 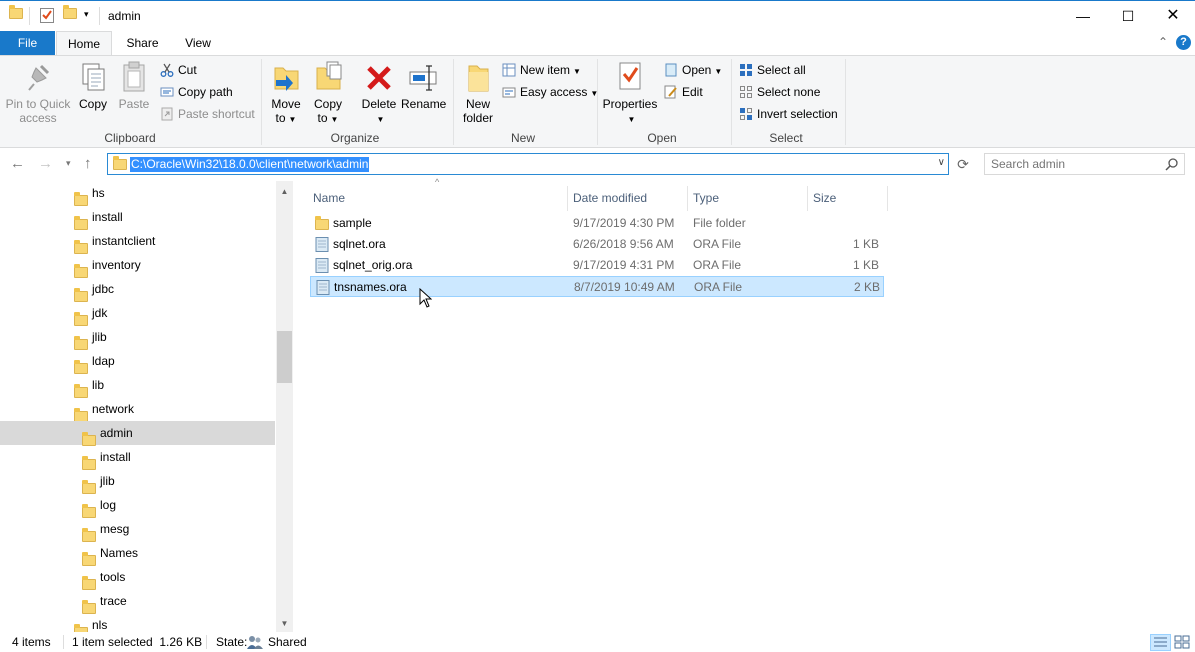 What do you see at coordinates (142, 43) in the screenshot?
I see `tab-share: Share` at bounding box center [142, 43].